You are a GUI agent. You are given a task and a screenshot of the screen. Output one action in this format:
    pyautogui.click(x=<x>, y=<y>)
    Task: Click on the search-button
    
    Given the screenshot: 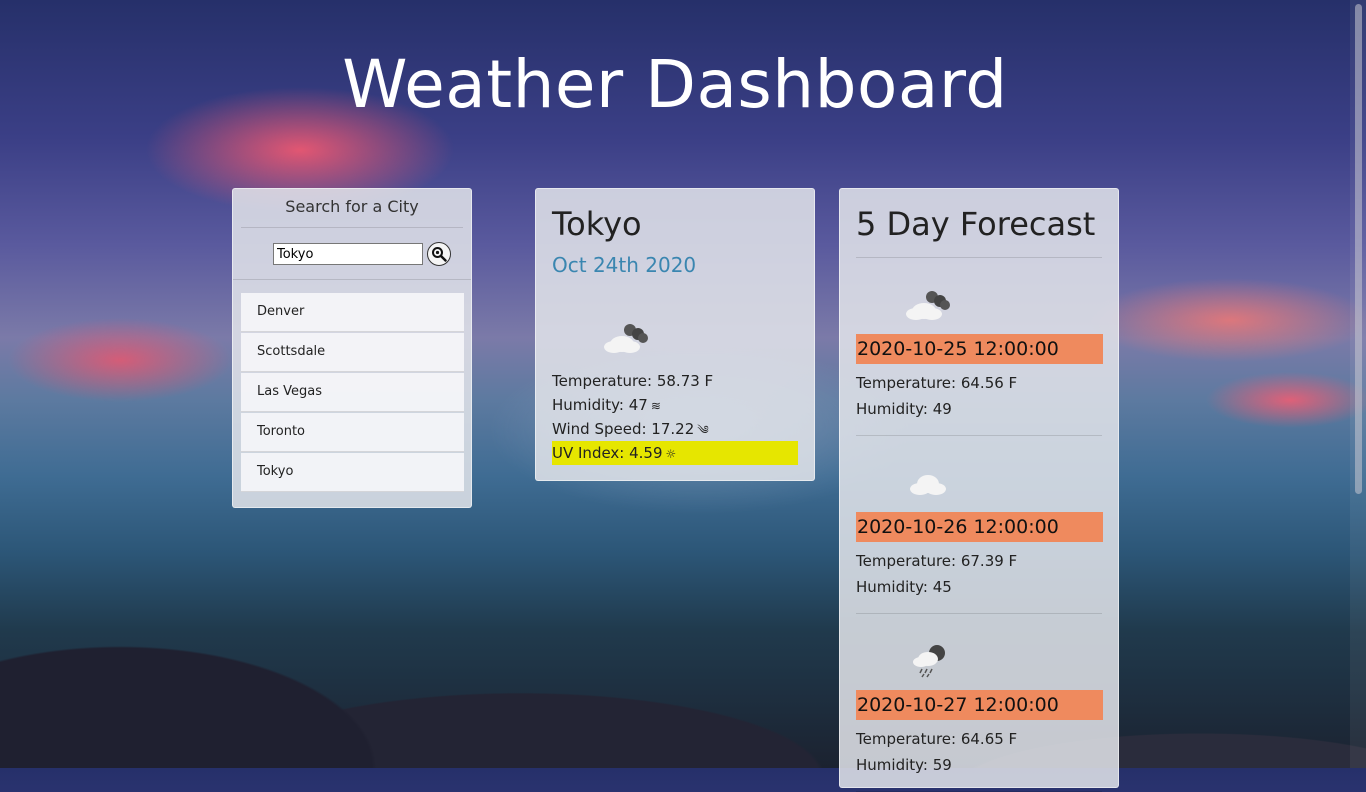 What is the action you would take?
    pyautogui.click(x=439, y=254)
    